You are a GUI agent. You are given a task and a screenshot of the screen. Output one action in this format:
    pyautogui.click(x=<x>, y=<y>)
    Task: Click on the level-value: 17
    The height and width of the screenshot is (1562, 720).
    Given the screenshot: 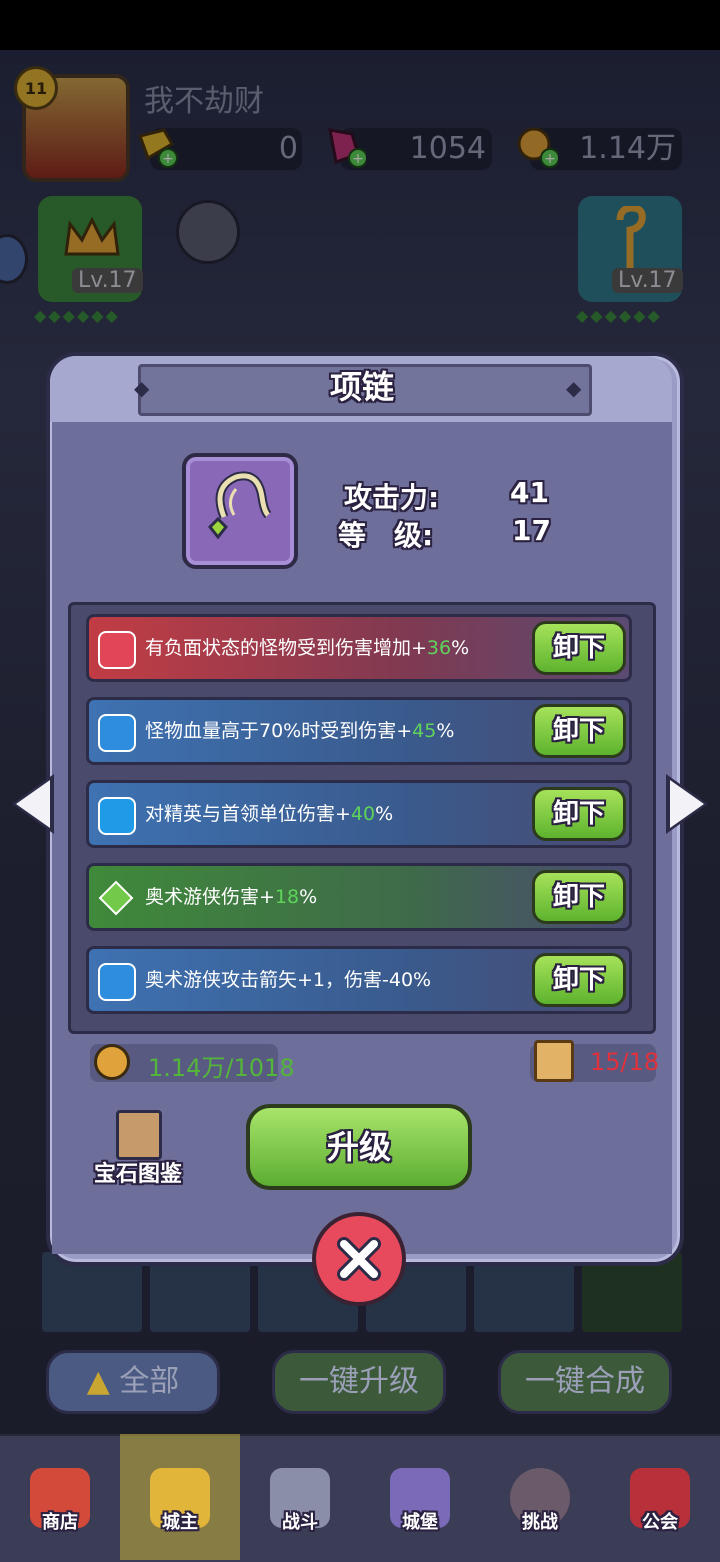 What is the action you would take?
    pyautogui.click(x=531, y=530)
    